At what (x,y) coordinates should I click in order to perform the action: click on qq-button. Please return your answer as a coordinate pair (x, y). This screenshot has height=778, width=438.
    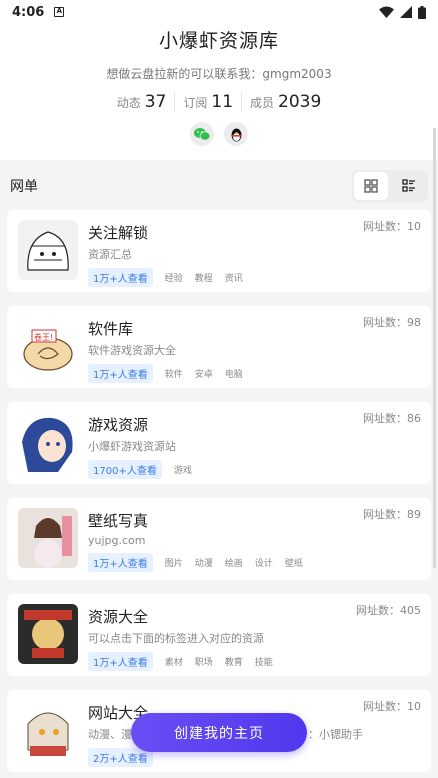
    Looking at the image, I should click on (236, 134).